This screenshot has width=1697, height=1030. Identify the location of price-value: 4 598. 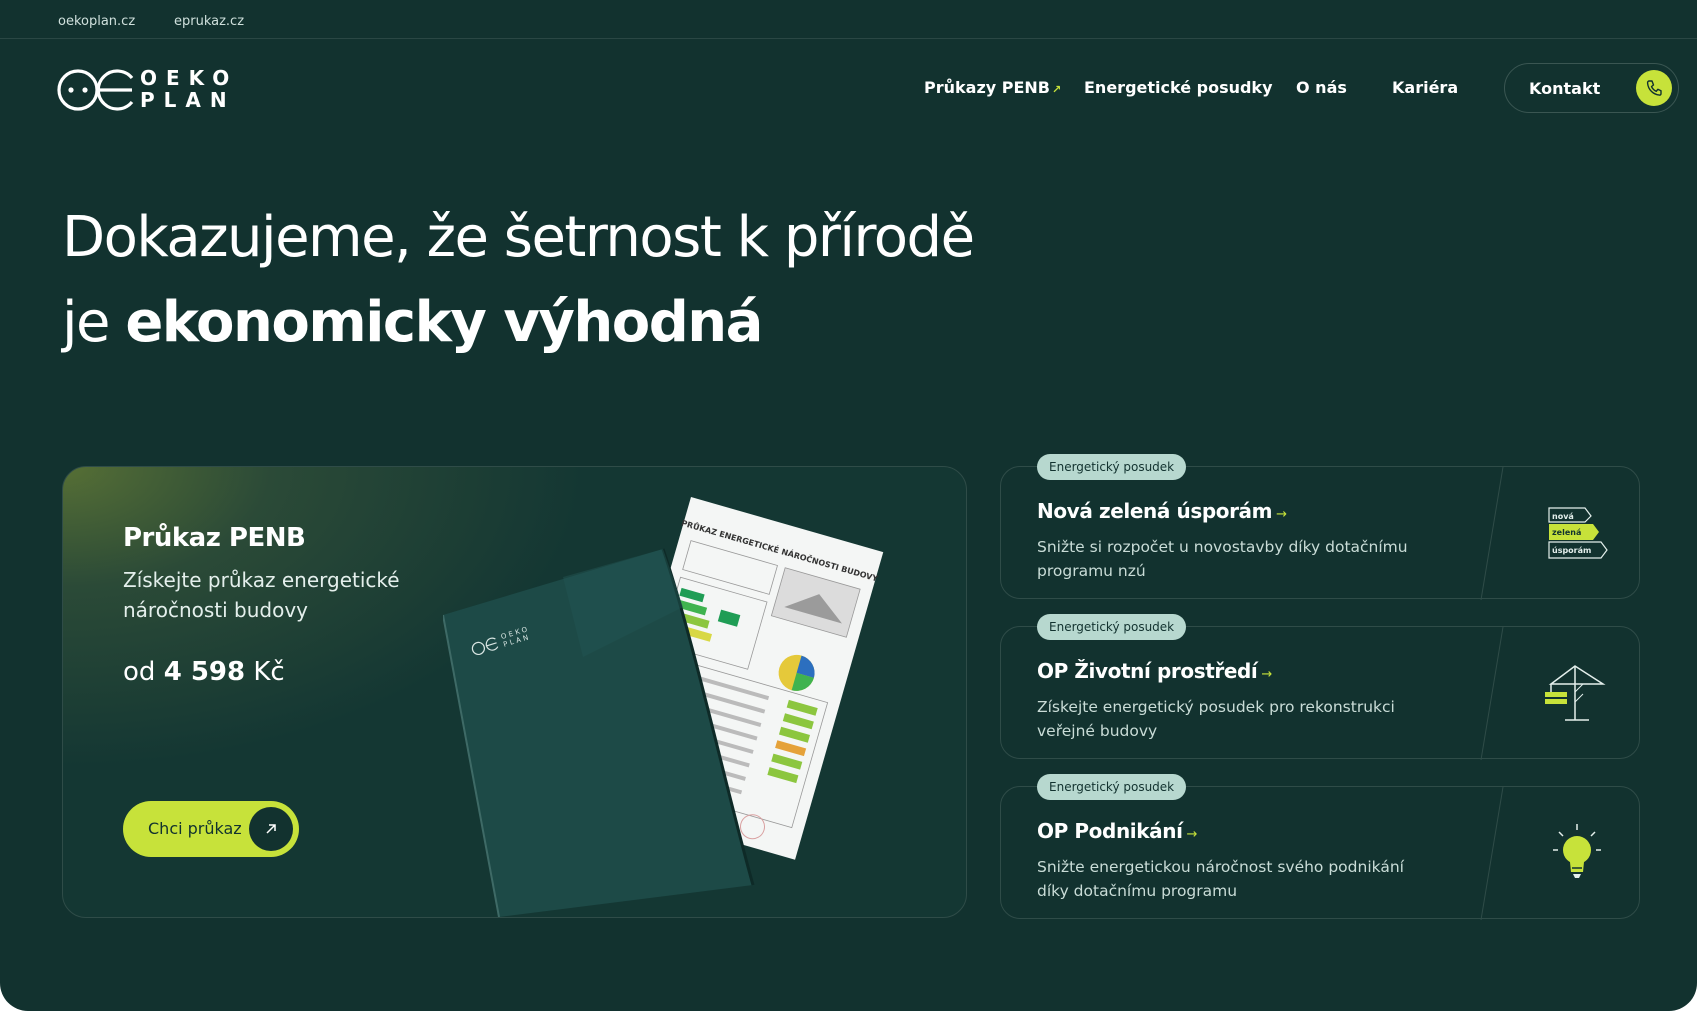
(204, 672).